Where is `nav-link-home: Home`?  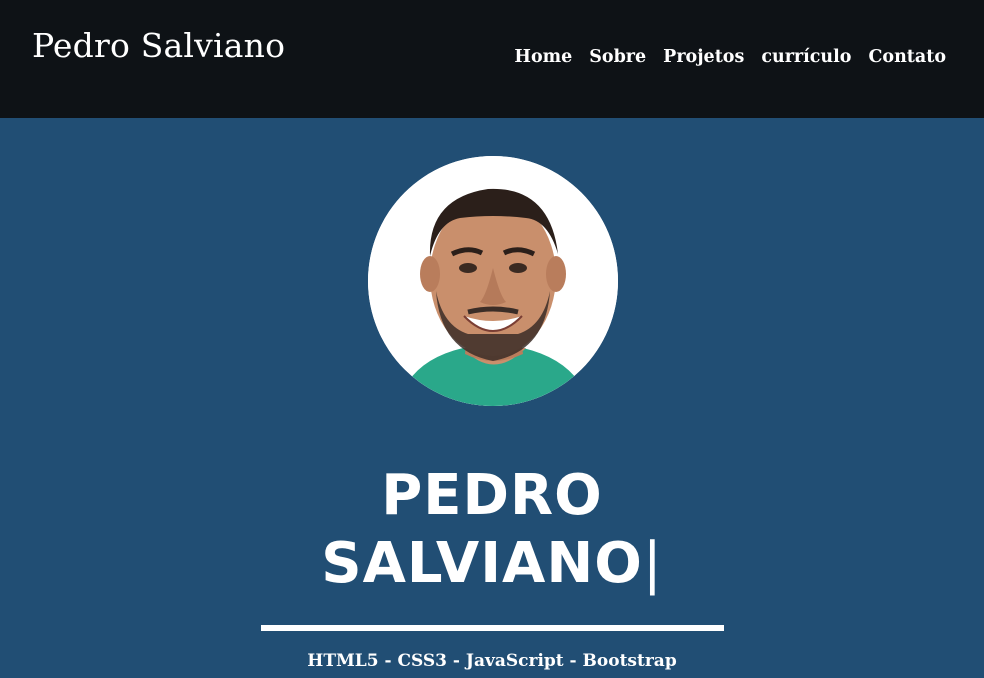 nav-link-home: Home is located at coordinates (543, 57).